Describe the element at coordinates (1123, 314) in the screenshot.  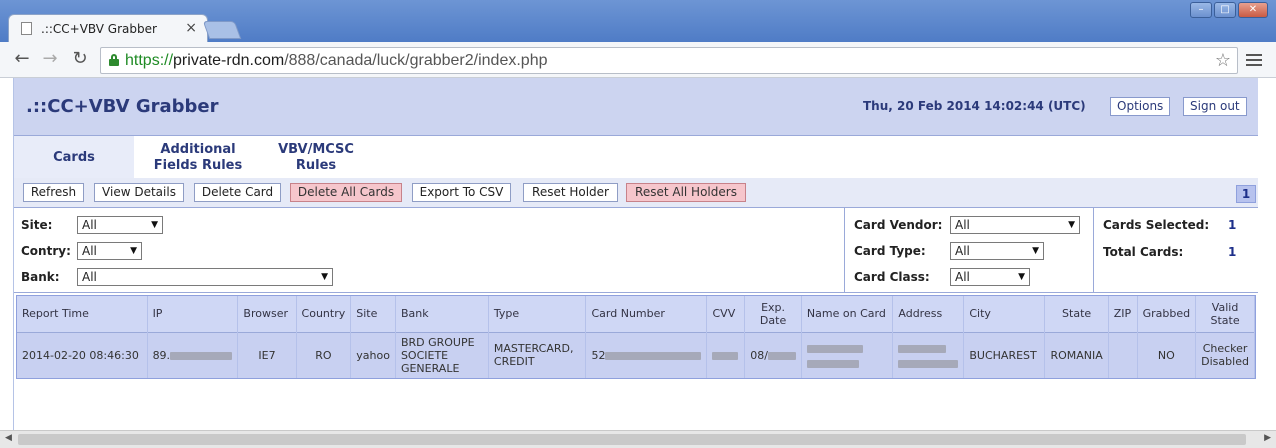
I see `col-zip: ZIP` at that location.